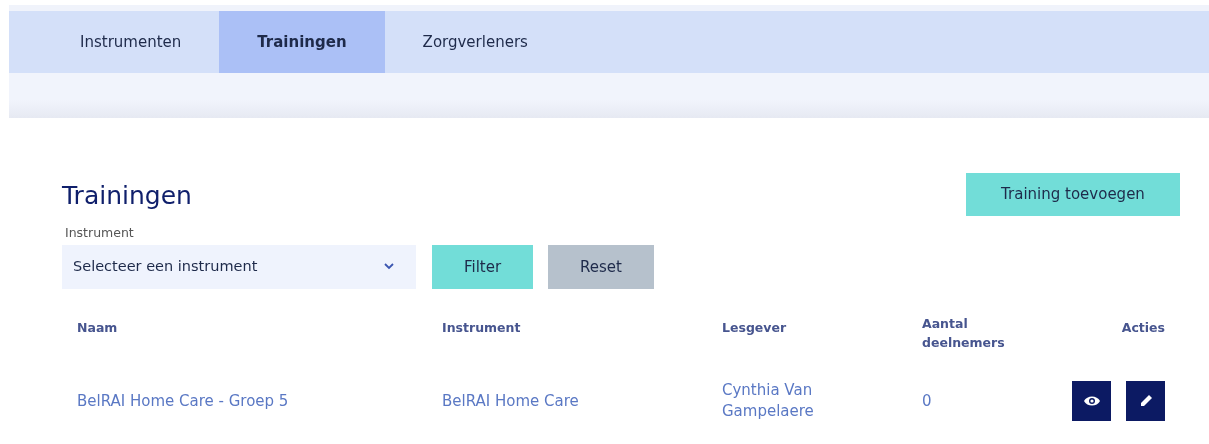  I want to click on edit-button, so click(1145, 401).